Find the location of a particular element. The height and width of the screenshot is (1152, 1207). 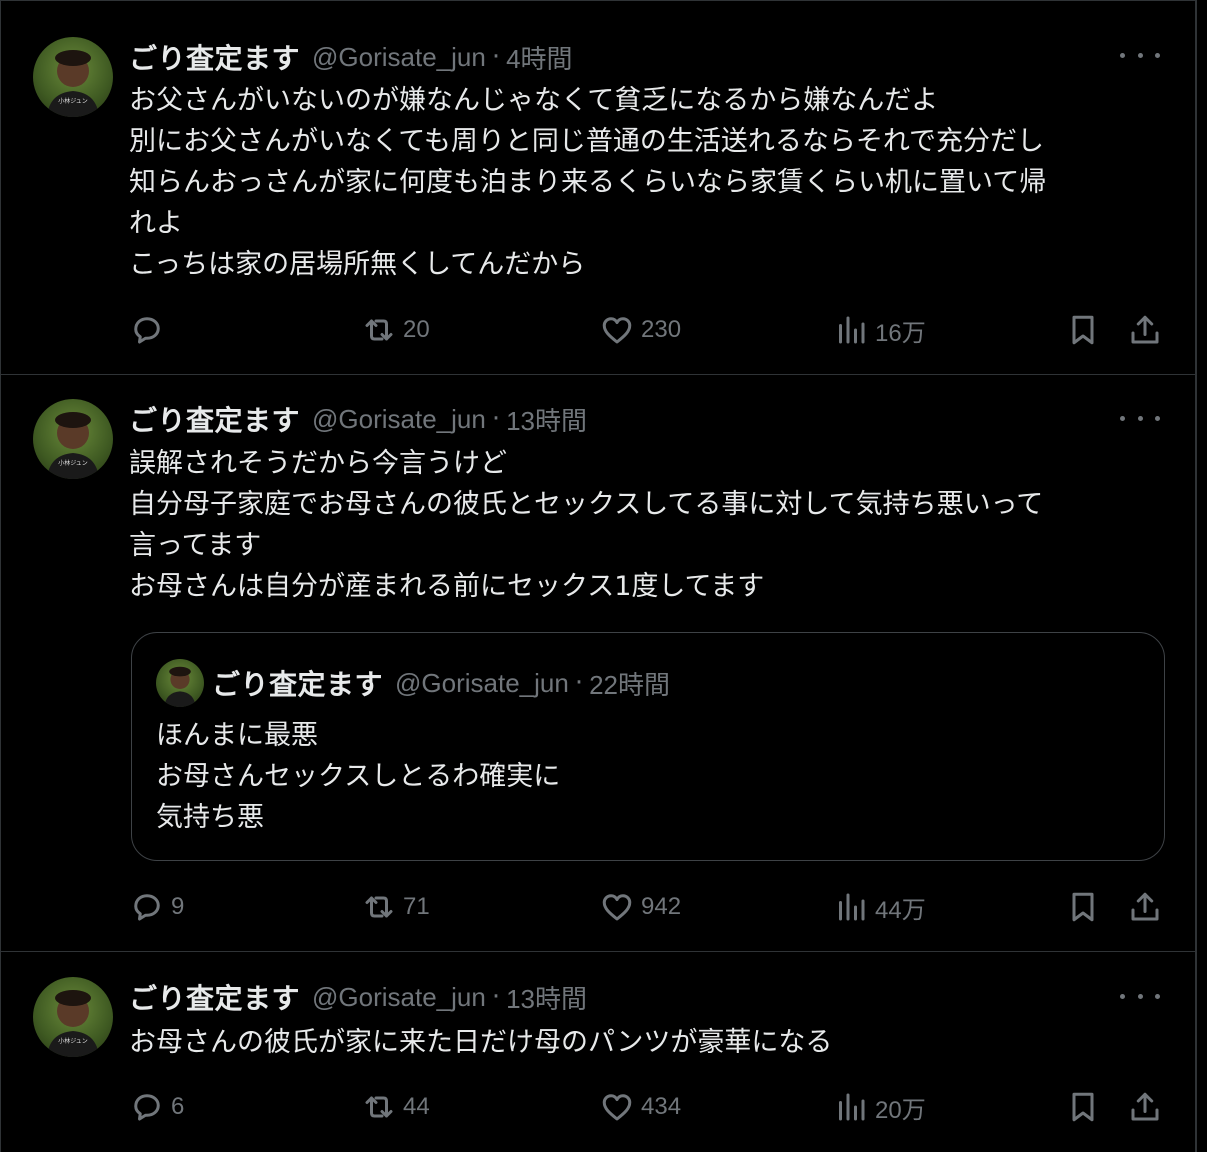

reply-count: 6 is located at coordinates (178, 1106).